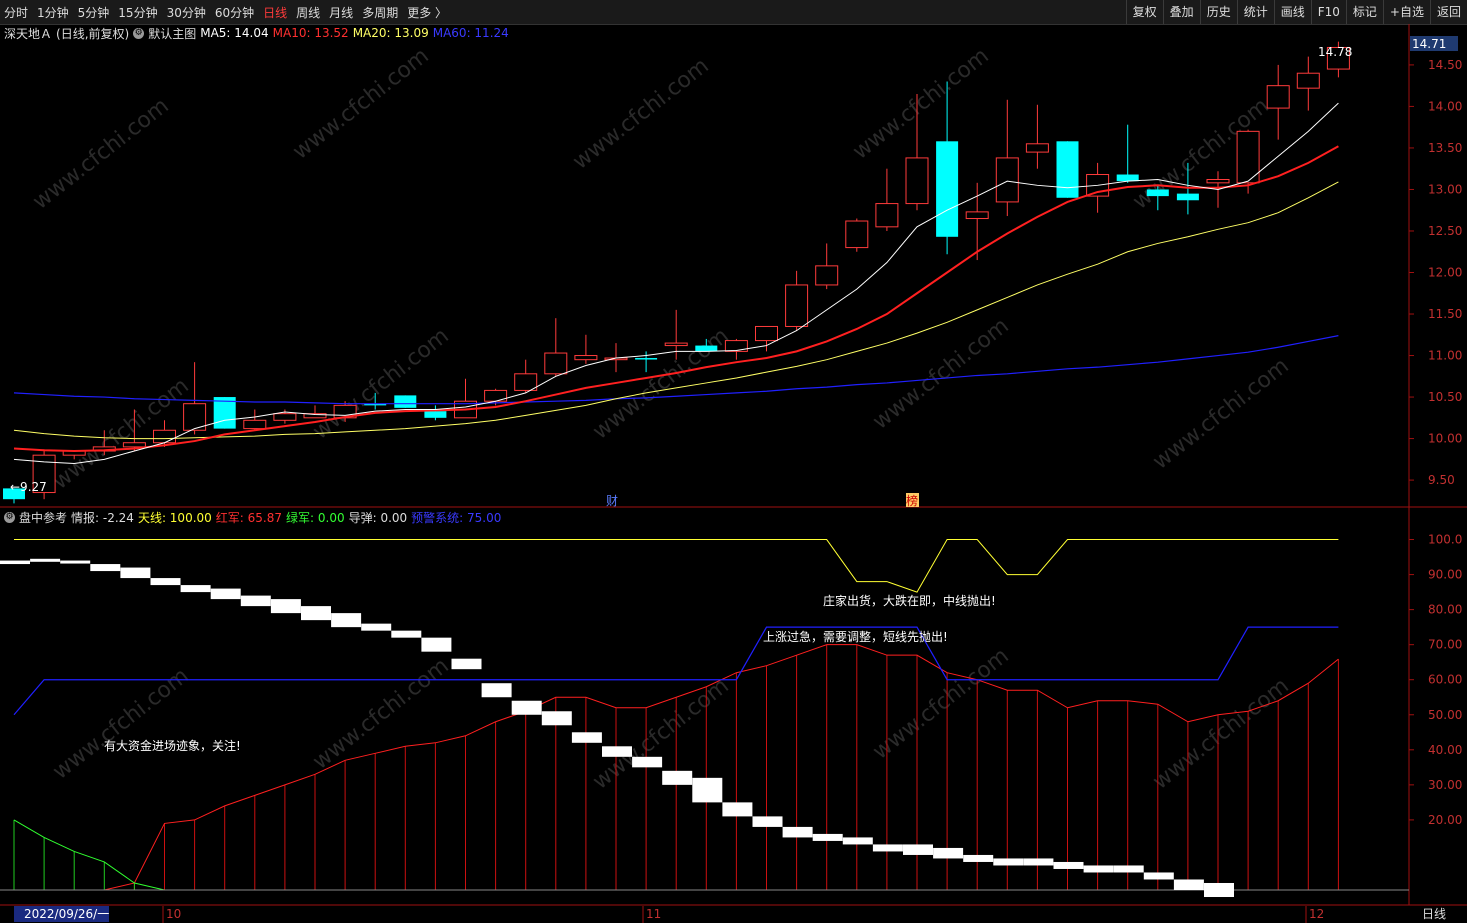 This screenshot has width=1467, height=923. Describe the element at coordinates (676, 566) in the screenshot. I see `tianxian-line` at that location.